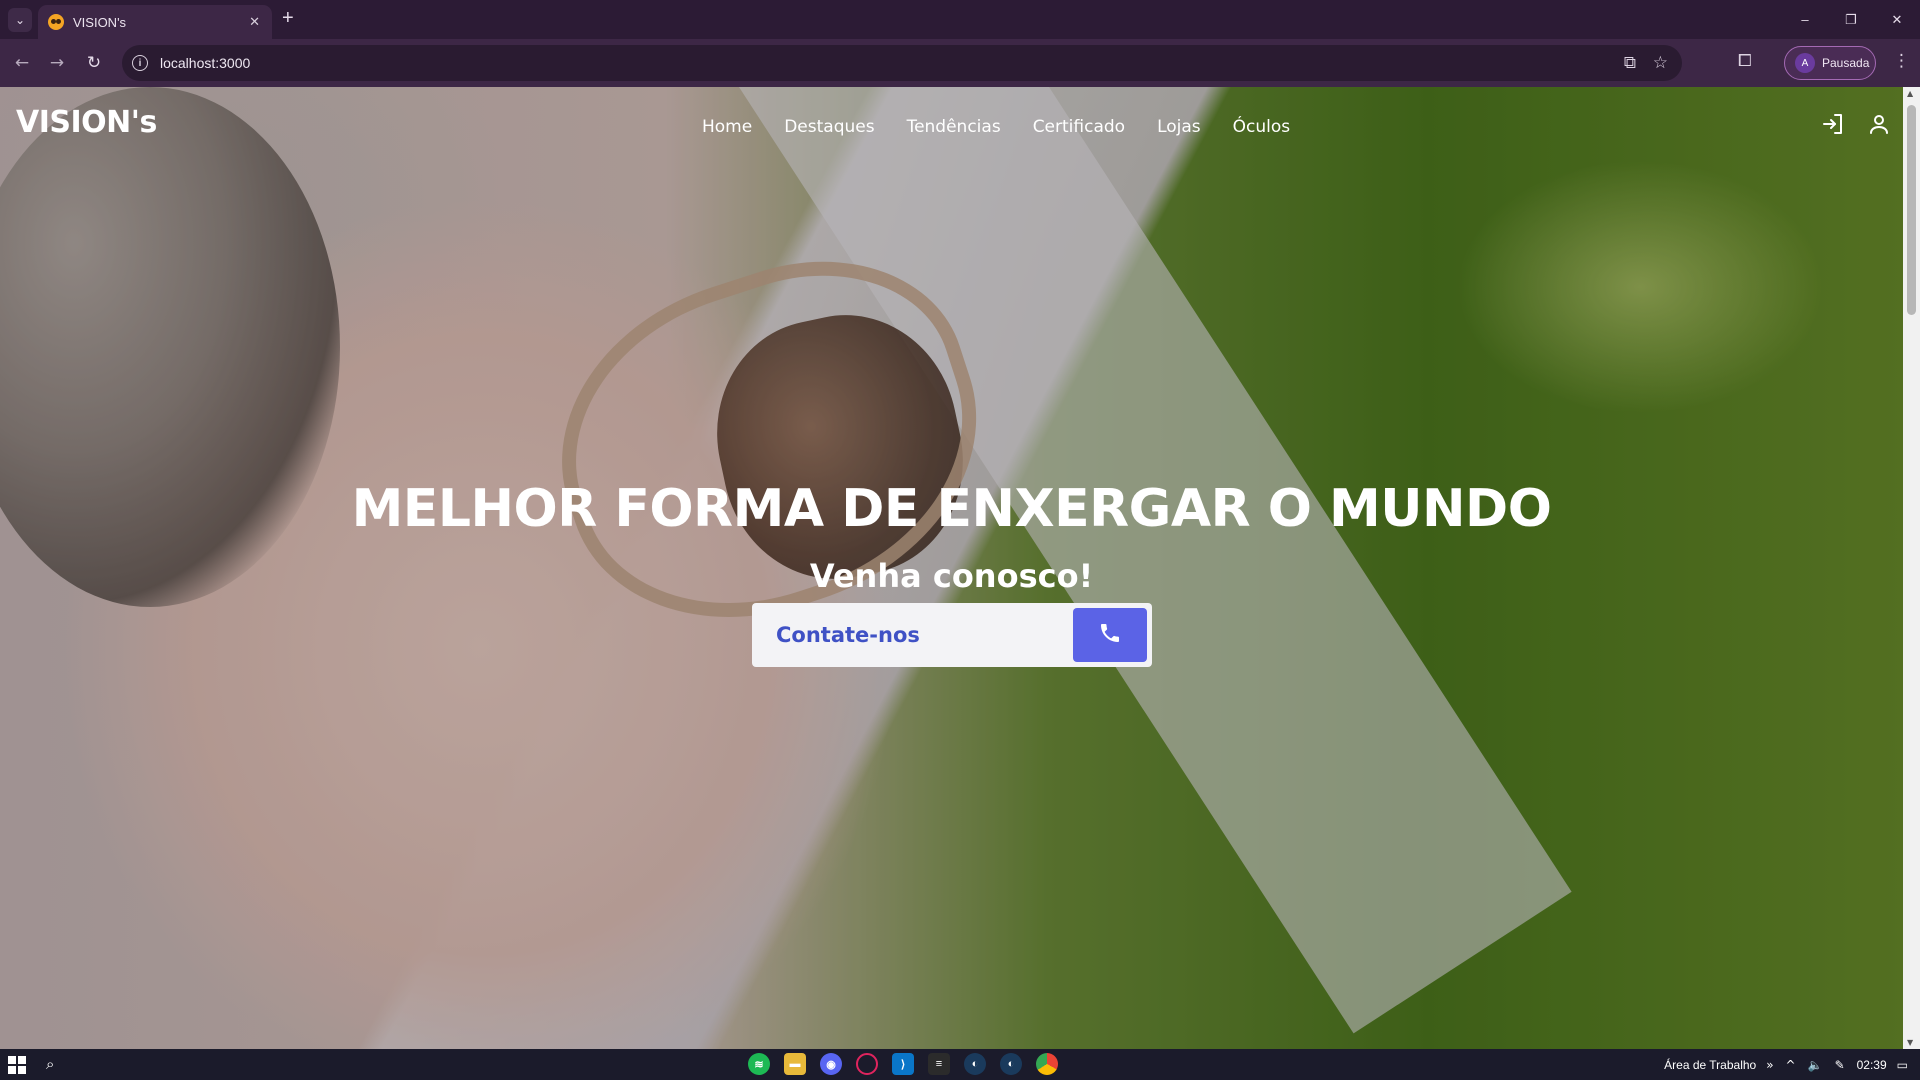 The image size is (1920, 1080). Describe the element at coordinates (1833, 124) in the screenshot. I see `login-icon` at that location.